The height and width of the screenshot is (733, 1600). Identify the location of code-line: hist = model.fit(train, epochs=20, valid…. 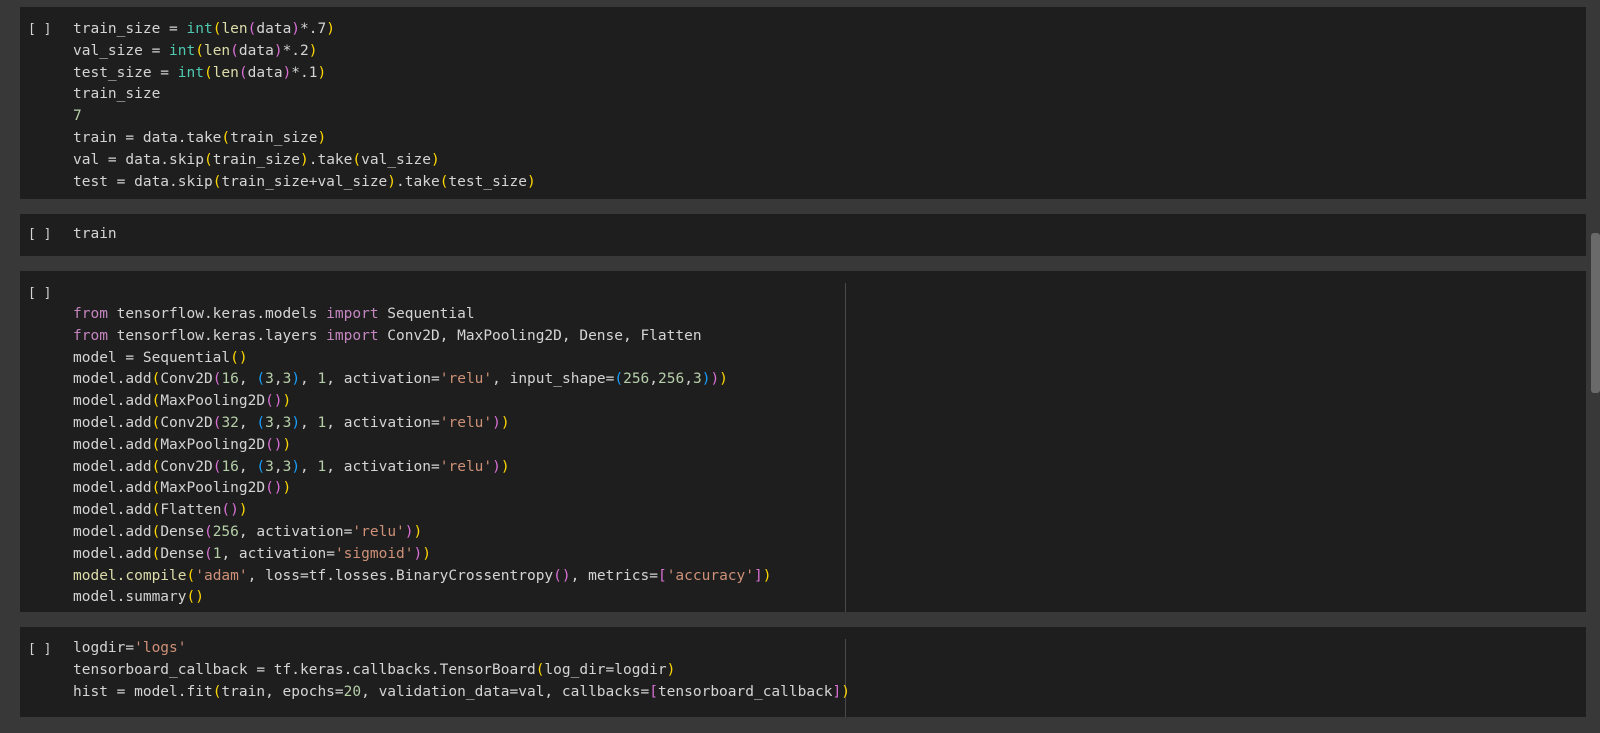
(461, 693).